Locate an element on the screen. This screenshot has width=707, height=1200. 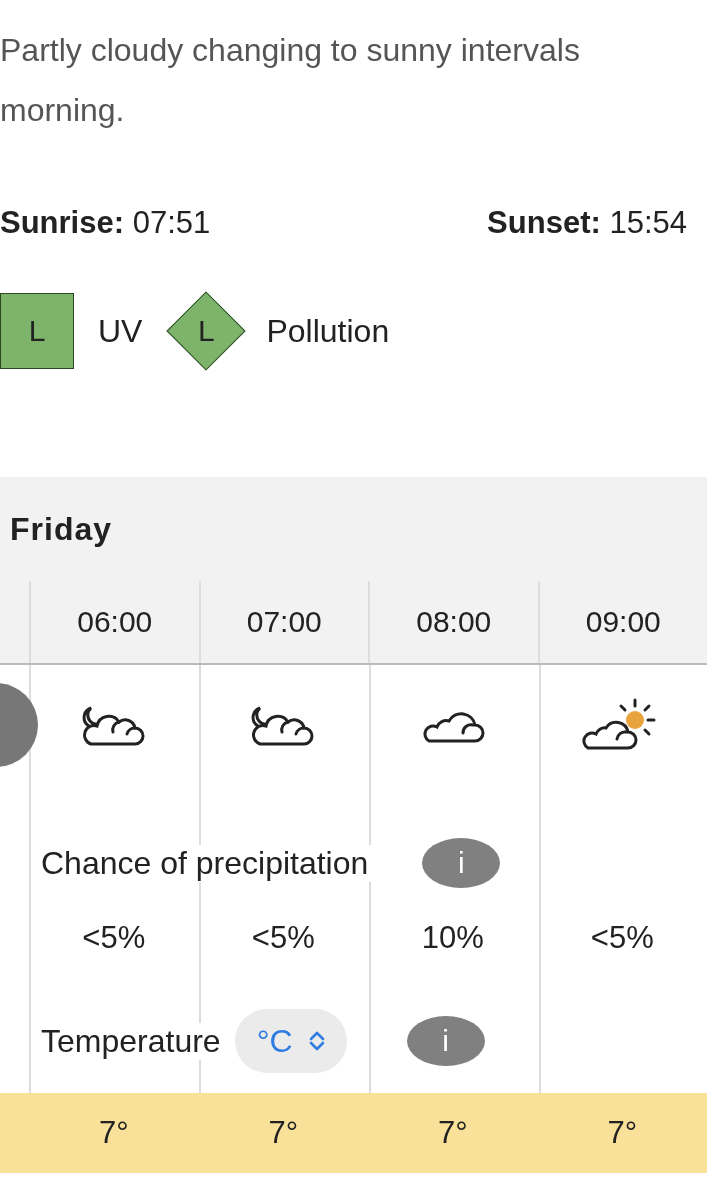
chevron-icon is located at coordinates (316, 1041).